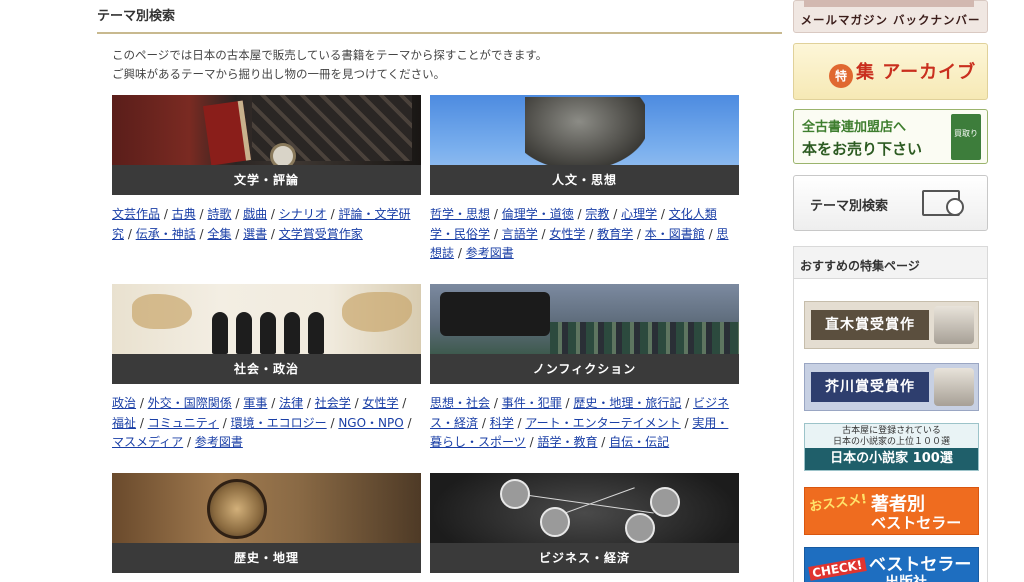 This screenshot has height=582, width=1024. What do you see at coordinates (602, 423) in the screenshot?
I see `theme-link: アート・エンターテイメント` at bounding box center [602, 423].